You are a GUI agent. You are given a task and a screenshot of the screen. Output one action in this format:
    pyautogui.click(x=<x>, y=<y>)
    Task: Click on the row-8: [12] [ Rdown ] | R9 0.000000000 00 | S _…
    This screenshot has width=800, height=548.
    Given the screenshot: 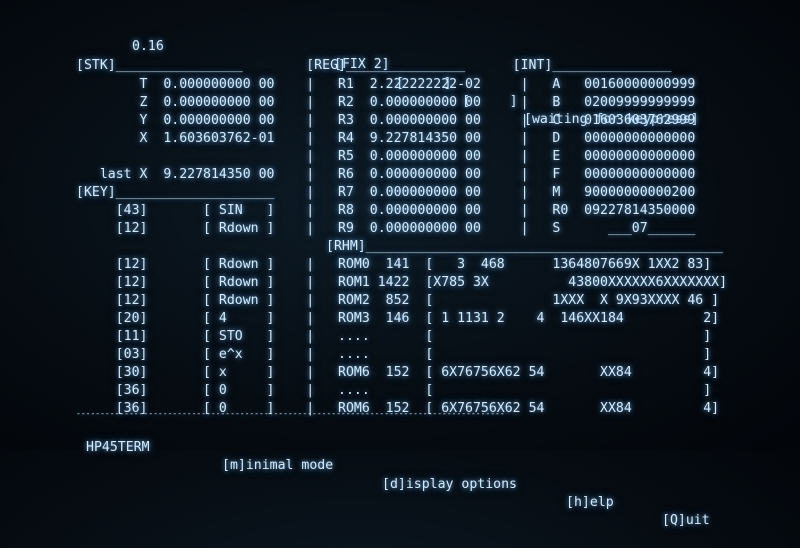 What is the action you would take?
    pyautogui.click(x=386, y=229)
    